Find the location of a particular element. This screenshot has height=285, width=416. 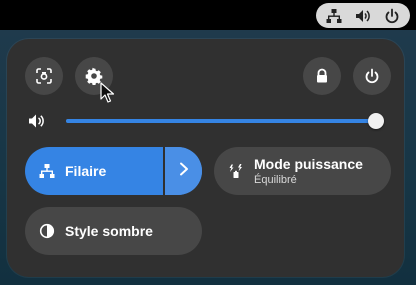

chevron-right-icon is located at coordinates (184, 171).